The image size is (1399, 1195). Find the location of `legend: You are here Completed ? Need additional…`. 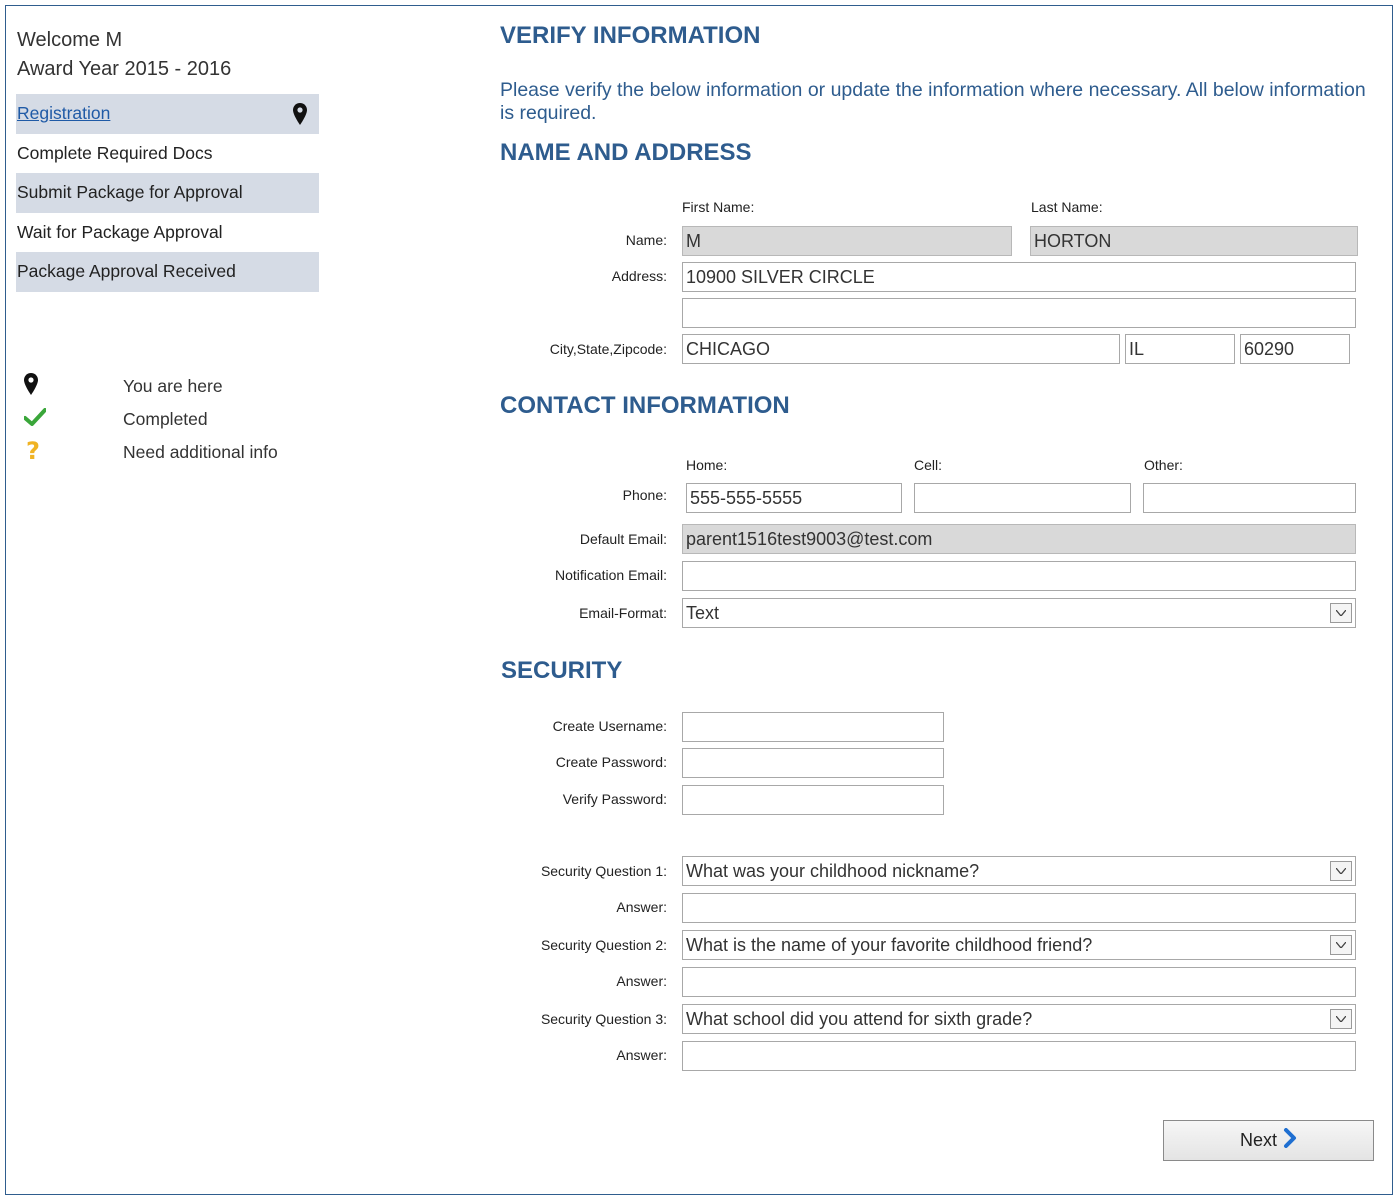

legend: You are here Completed ? Need additional… is located at coordinates (150, 419).